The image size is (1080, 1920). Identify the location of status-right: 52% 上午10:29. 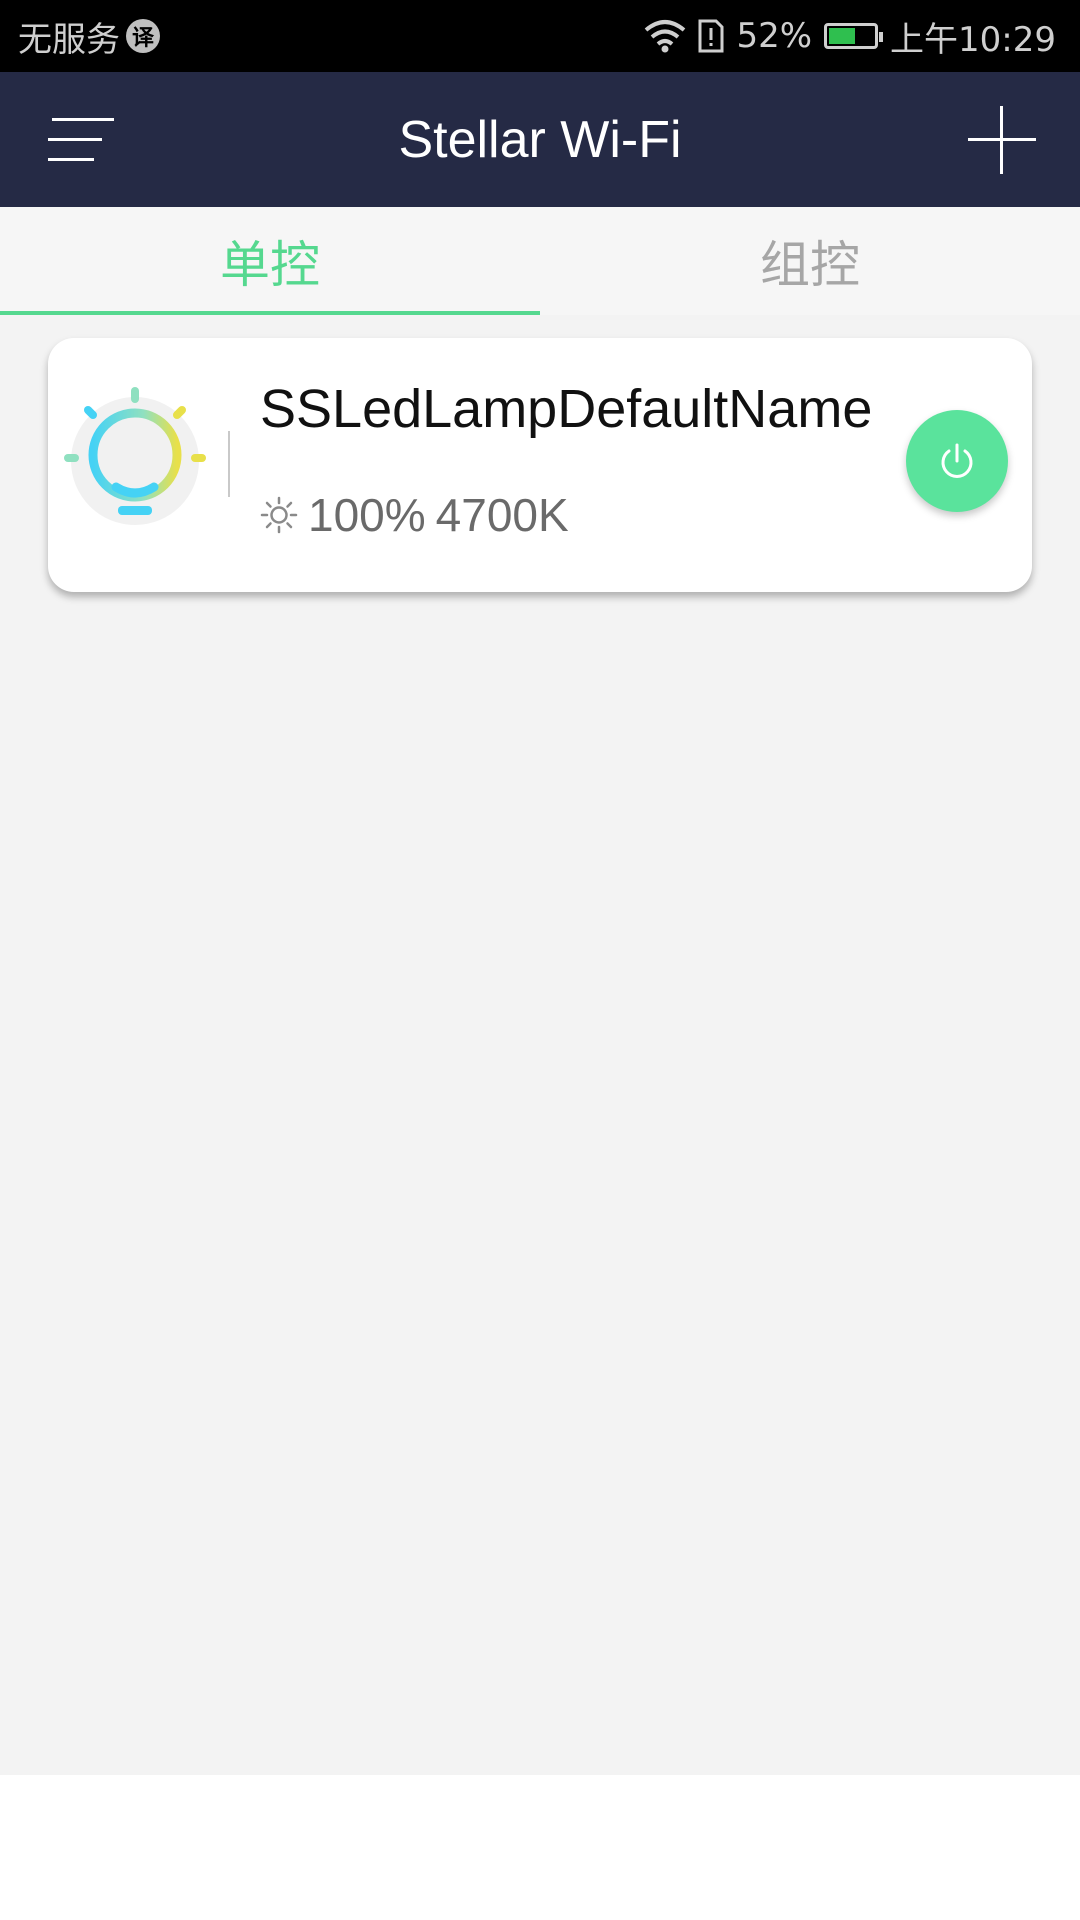
(850, 36).